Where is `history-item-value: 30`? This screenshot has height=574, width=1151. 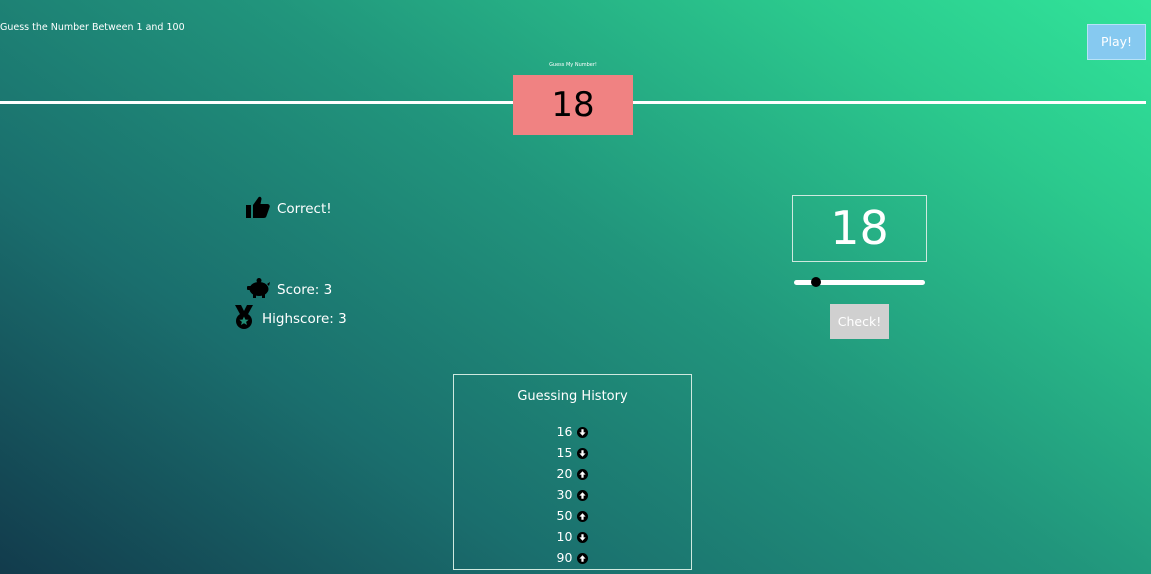 history-item-value: 30 is located at coordinates (564, 494).